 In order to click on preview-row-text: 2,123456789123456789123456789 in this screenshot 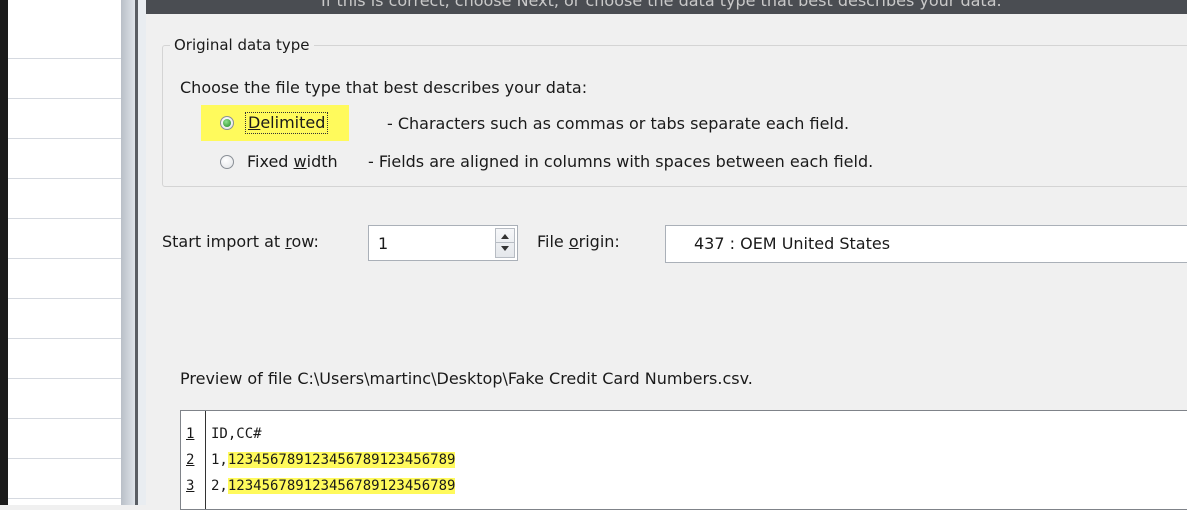, I will do `click(333, 486)`.